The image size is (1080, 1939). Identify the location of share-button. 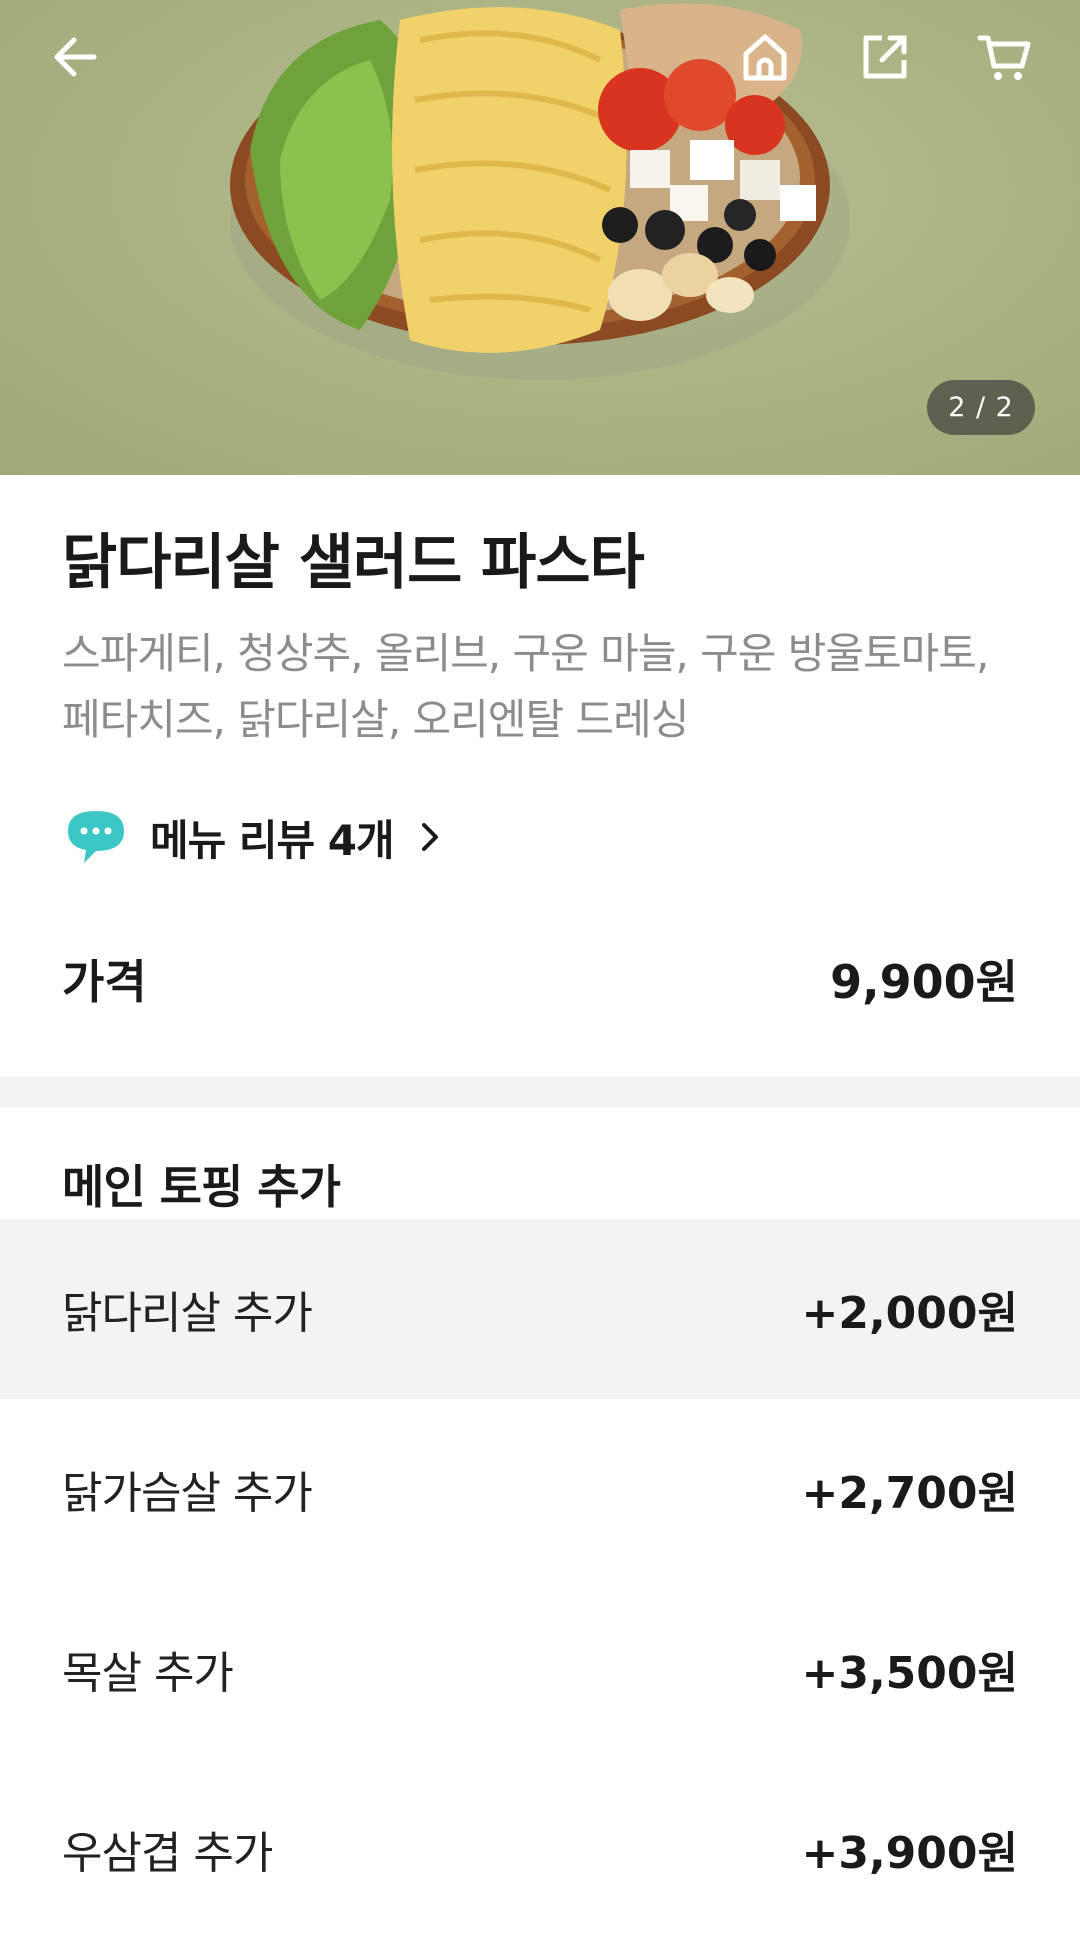
(885, 57).